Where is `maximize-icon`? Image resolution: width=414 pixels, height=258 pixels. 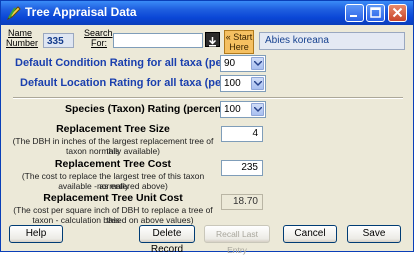
maximize-icon is located at coordinates (375, 12).